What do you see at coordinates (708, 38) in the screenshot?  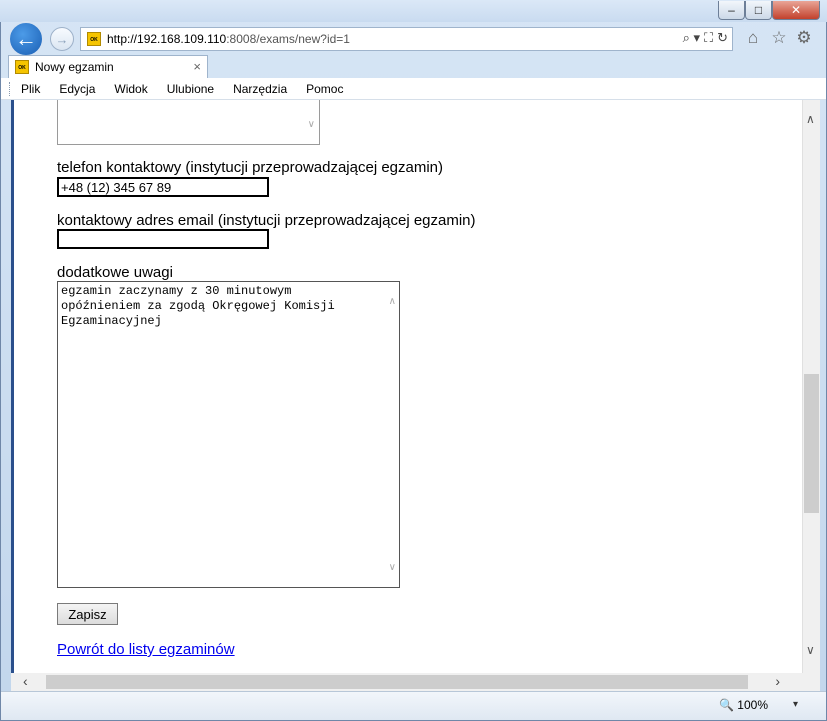 I see `compatibility-view-icon: ⛶` at bounding box center [708, 38].